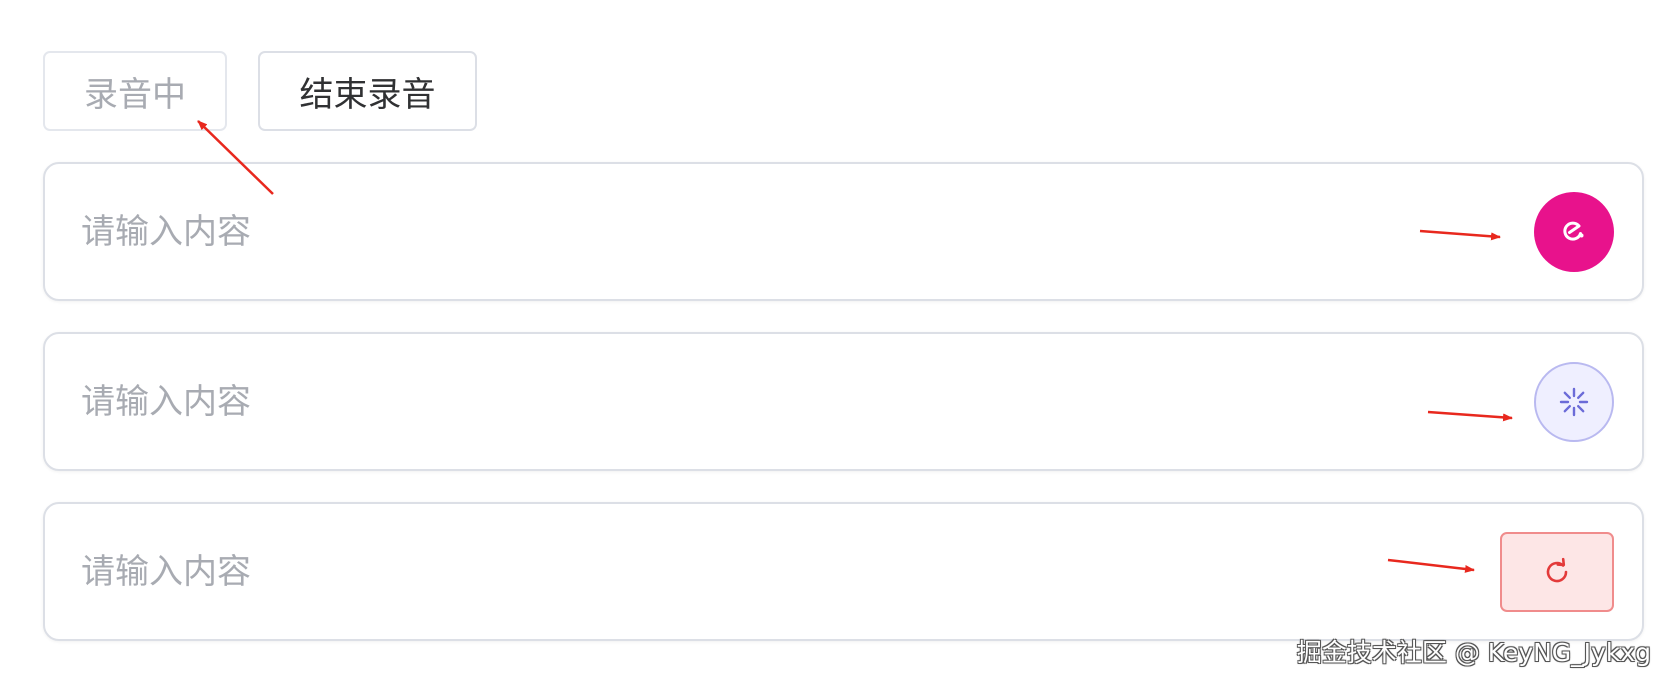 Image resolution: width=1673 pixels, height=685 pixels. I want to click on recording-button: 录音中, so click(135, 91).